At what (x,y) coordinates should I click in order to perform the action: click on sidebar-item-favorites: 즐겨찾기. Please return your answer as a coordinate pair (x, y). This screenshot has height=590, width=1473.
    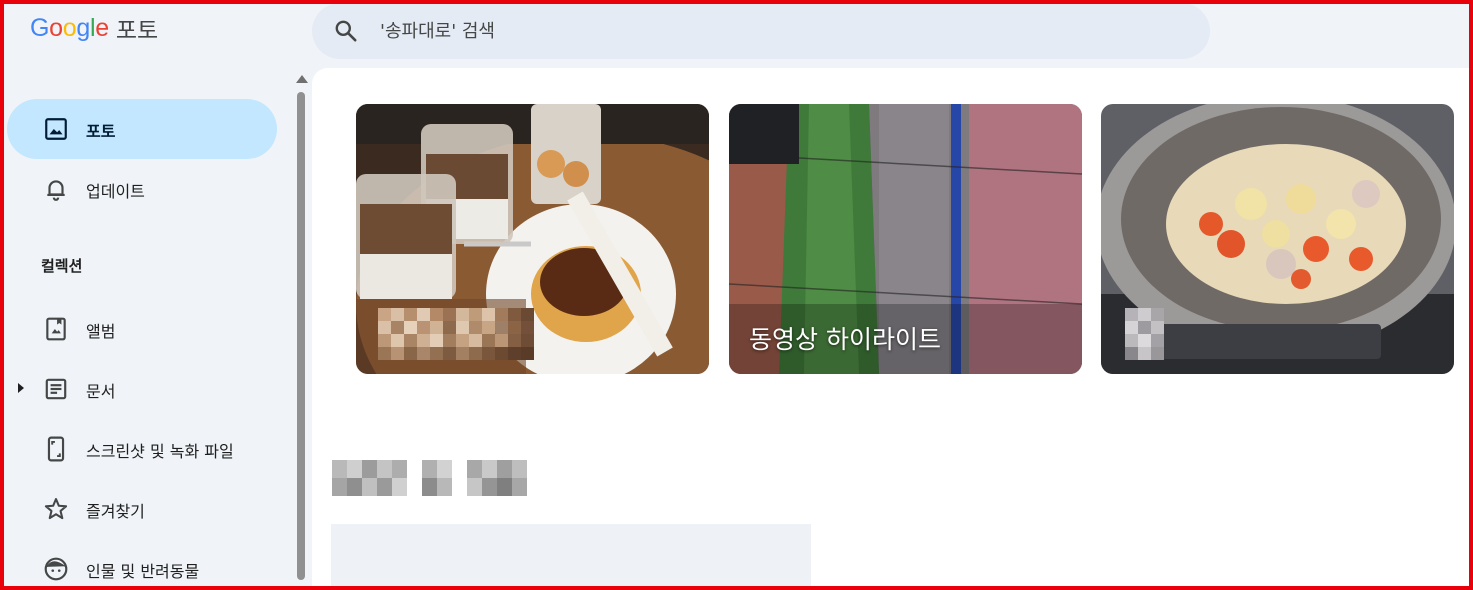
    Looking at the image, I should click on (142, 509).